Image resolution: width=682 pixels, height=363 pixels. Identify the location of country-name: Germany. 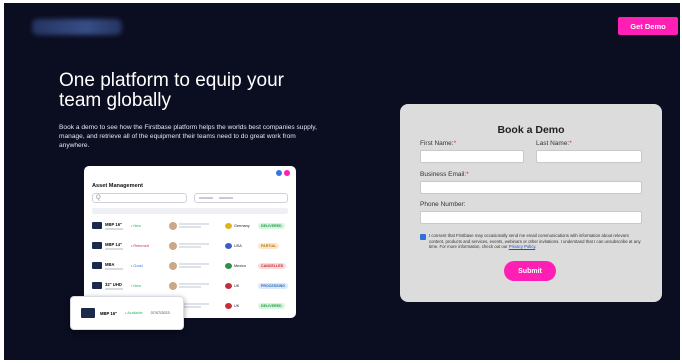
(242, 225).